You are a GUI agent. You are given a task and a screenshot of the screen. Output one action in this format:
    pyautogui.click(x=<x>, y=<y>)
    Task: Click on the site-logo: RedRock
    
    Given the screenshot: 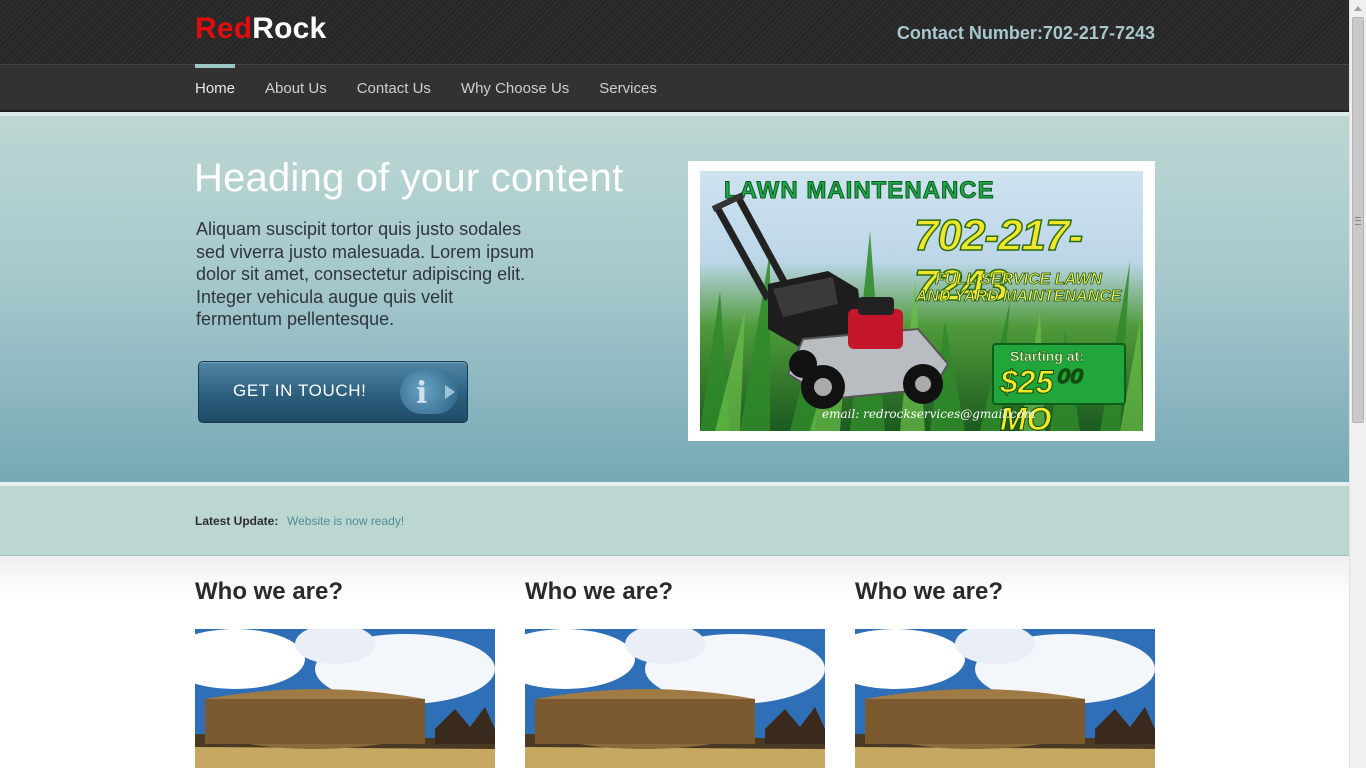 What is the action you would take?
    pyautogui.click(x=260, y=29)
    